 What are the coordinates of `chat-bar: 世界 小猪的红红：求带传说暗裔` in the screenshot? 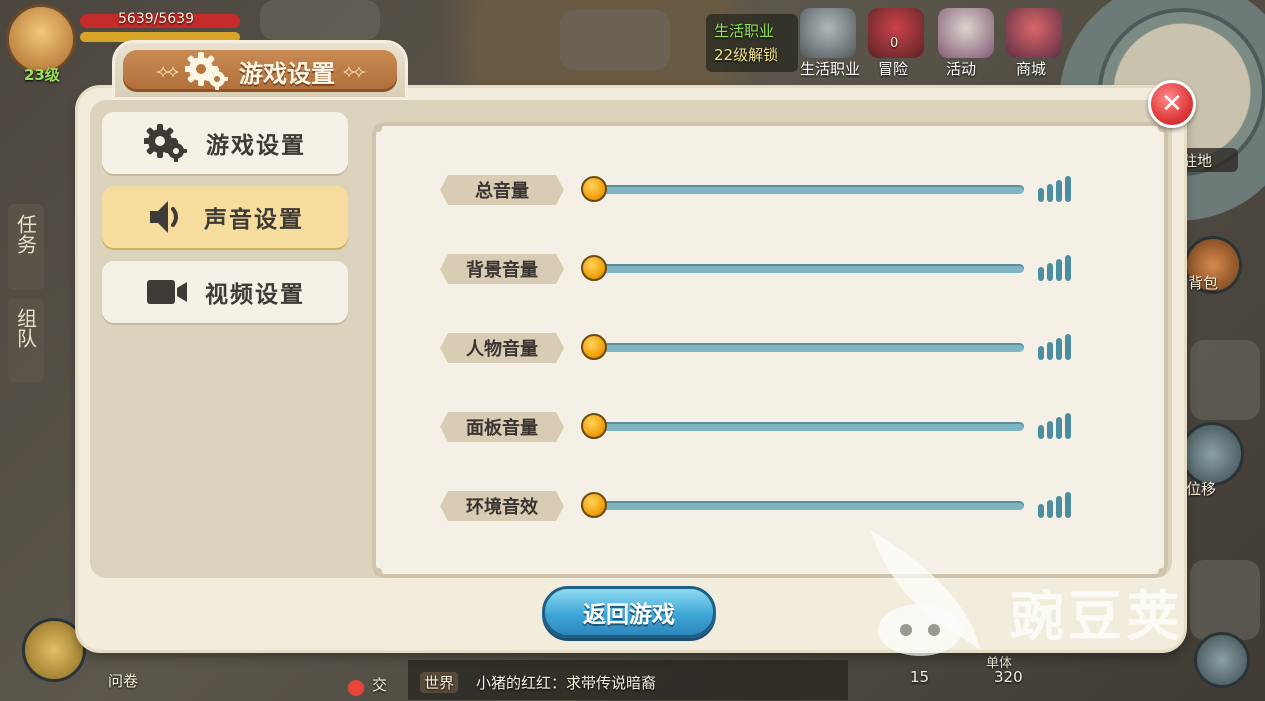 It's located at (628, 680).